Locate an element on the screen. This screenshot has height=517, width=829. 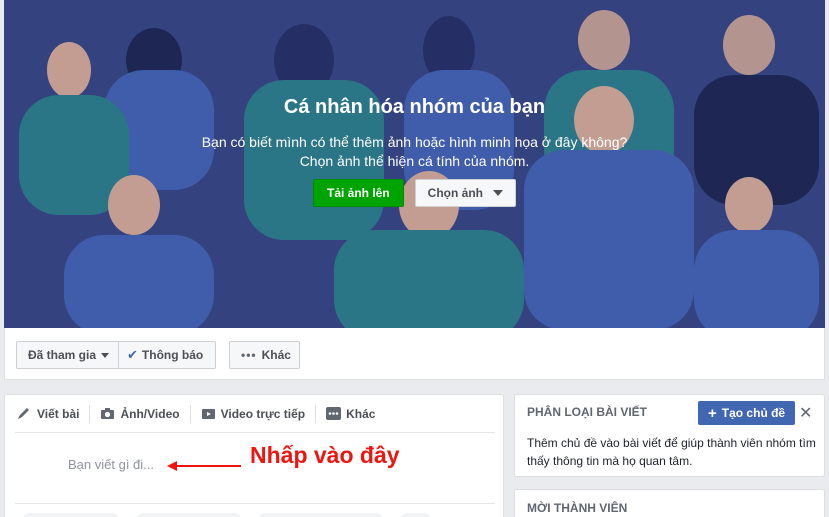
more-button: ••• Khác is located at coordinates (264, 355).